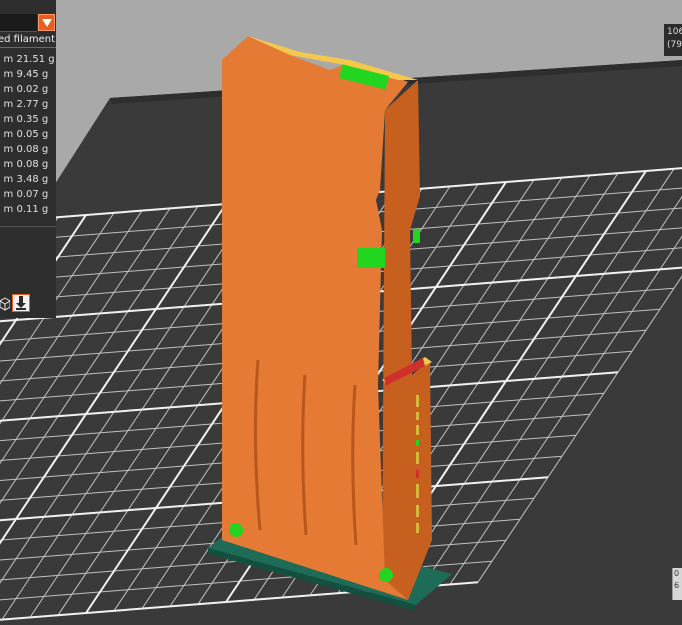 Image resolution: width=682 pixels, height=625 pixels. Describe the element at coordinates (46, 22) in the screenshot. I see `dropdown-arrow-icon` at that location.